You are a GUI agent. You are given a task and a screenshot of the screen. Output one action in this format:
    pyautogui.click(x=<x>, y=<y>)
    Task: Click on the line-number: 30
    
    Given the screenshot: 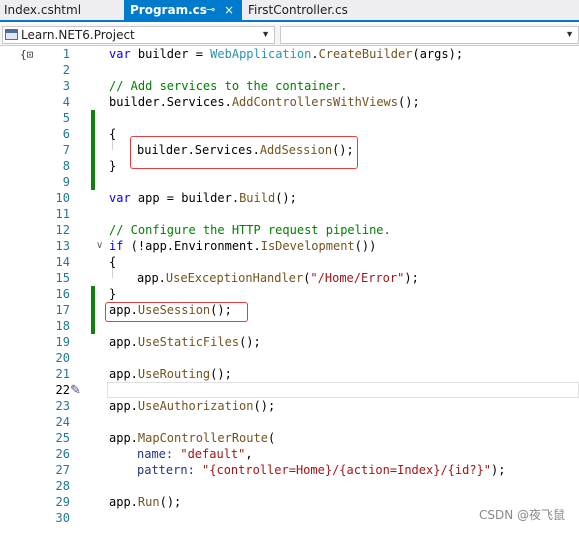 What is the action you would take?
    pyautogui.click(x=62, y=518)
    